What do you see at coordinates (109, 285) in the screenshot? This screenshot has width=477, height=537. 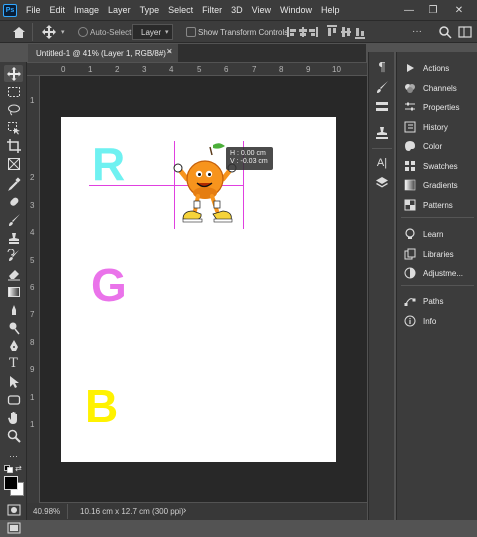 I see `letter-g: G` at bounding box center [109, 285].